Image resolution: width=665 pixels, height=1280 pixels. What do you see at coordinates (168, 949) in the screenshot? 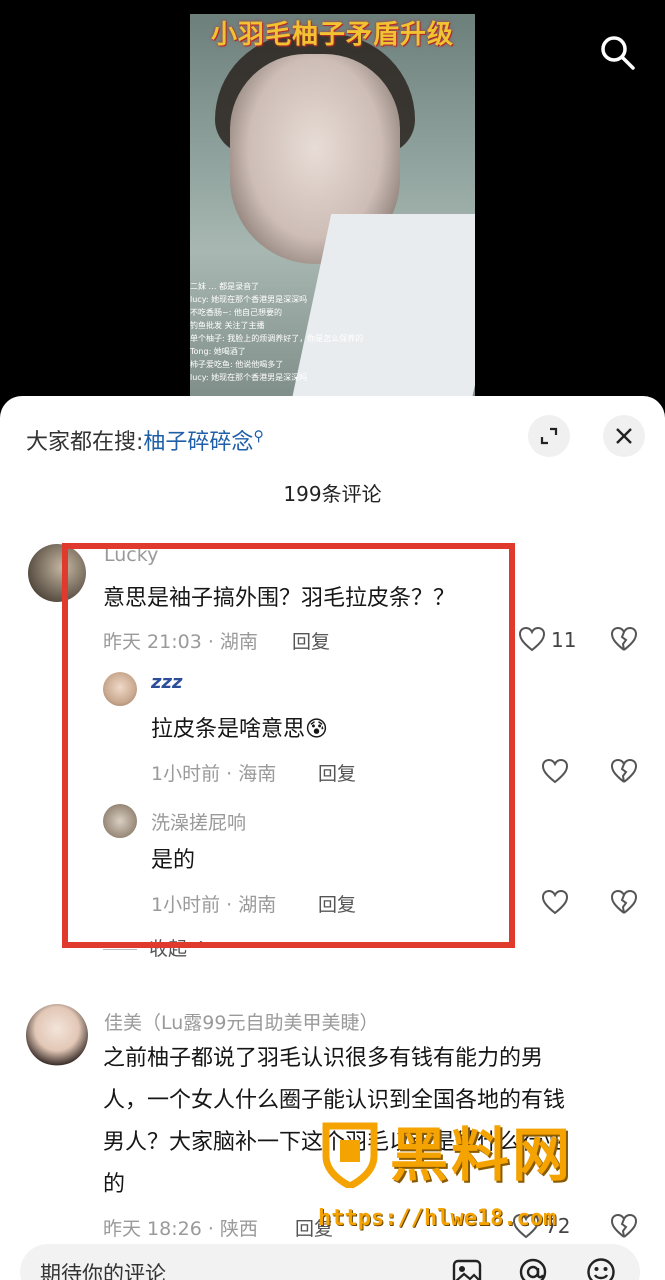
I see `collapse-label: 收起` at bounding box center [168, 949].